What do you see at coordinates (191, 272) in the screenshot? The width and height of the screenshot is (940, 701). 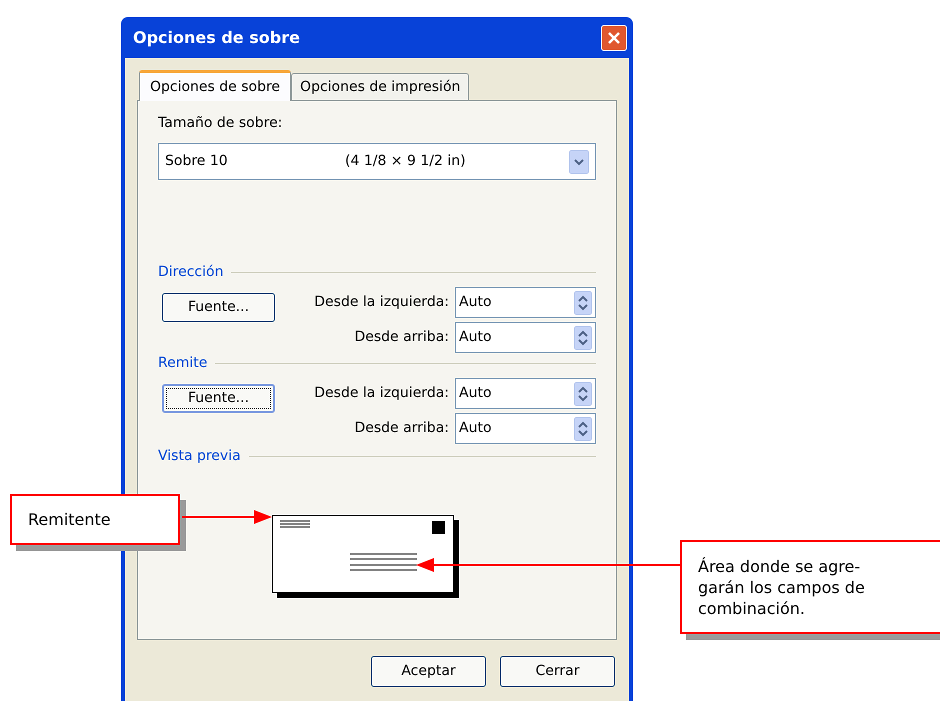 I see `section-title: Dirección` at bounding box center [191, 272].